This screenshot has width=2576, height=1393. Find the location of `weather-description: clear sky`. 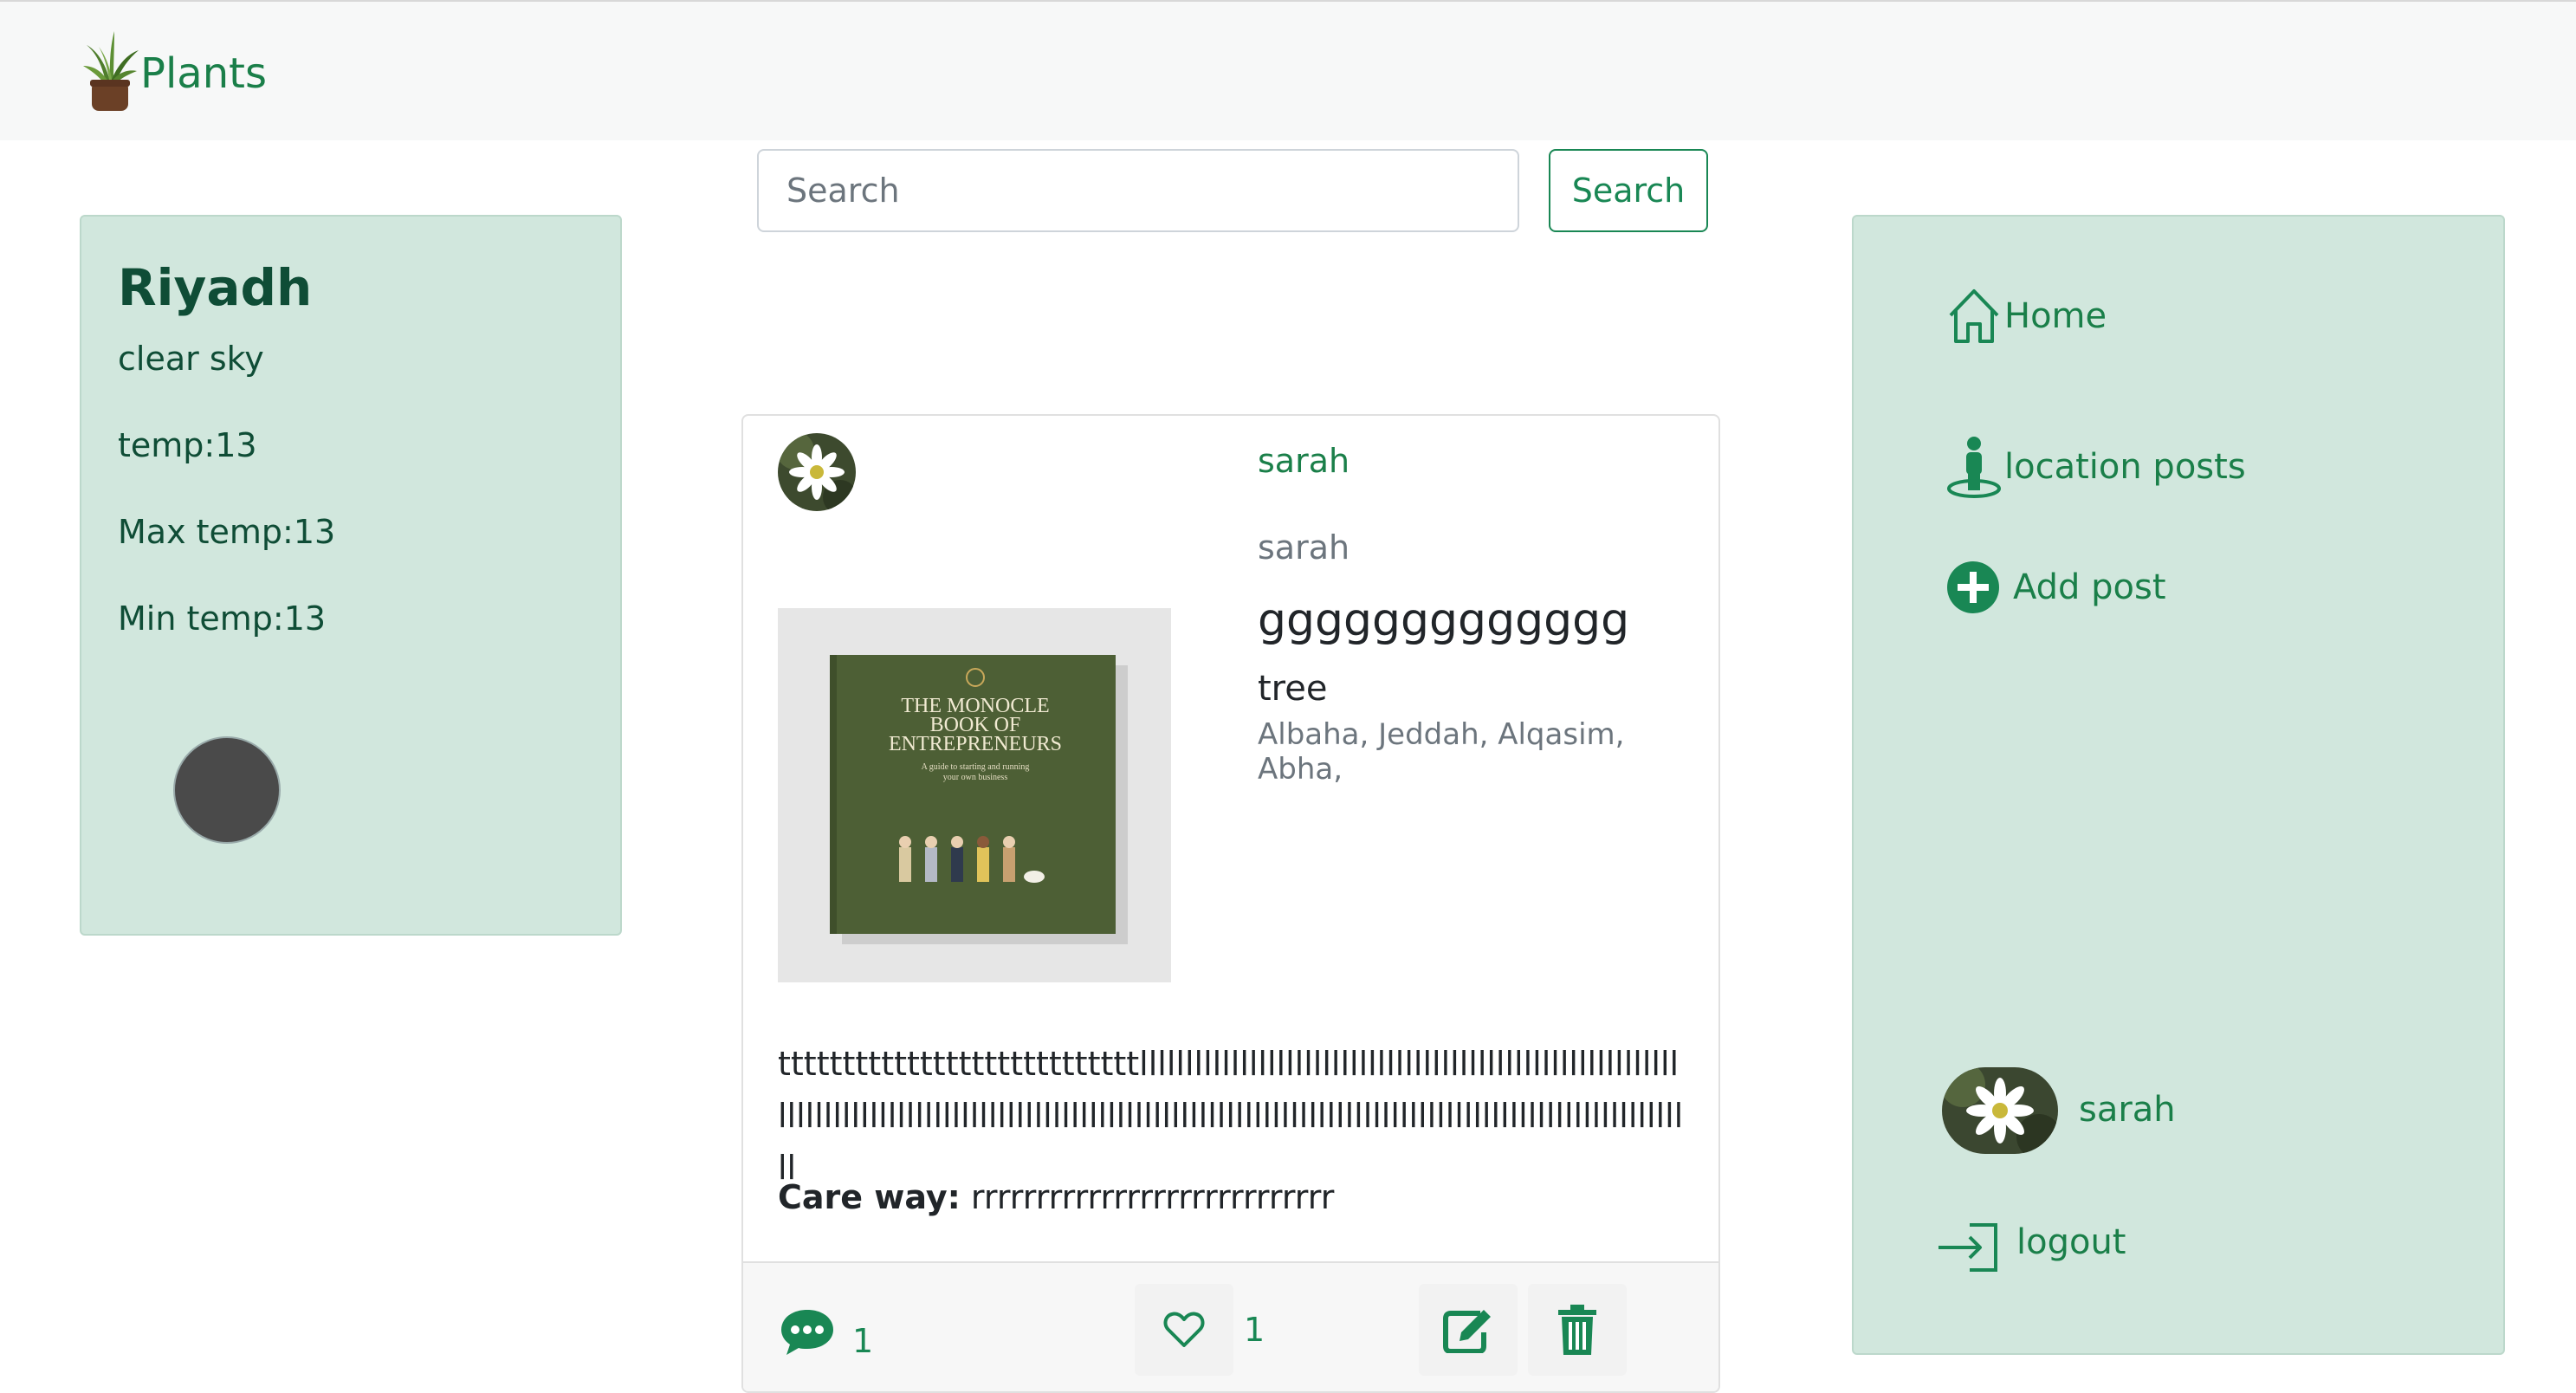

weather-description: clear sky is located at coordinates (191, 359).